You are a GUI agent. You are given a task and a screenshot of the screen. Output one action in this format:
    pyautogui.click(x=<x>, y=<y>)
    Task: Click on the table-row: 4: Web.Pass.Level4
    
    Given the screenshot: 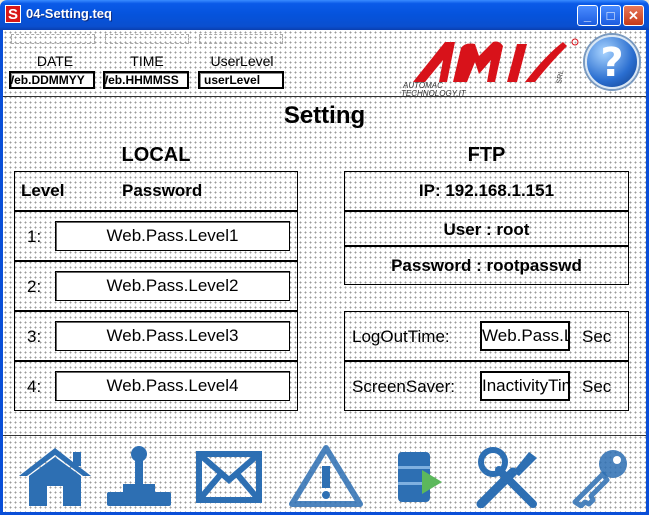 What is the action you would take?
    pyautogui.click(x=156, y=386)
    